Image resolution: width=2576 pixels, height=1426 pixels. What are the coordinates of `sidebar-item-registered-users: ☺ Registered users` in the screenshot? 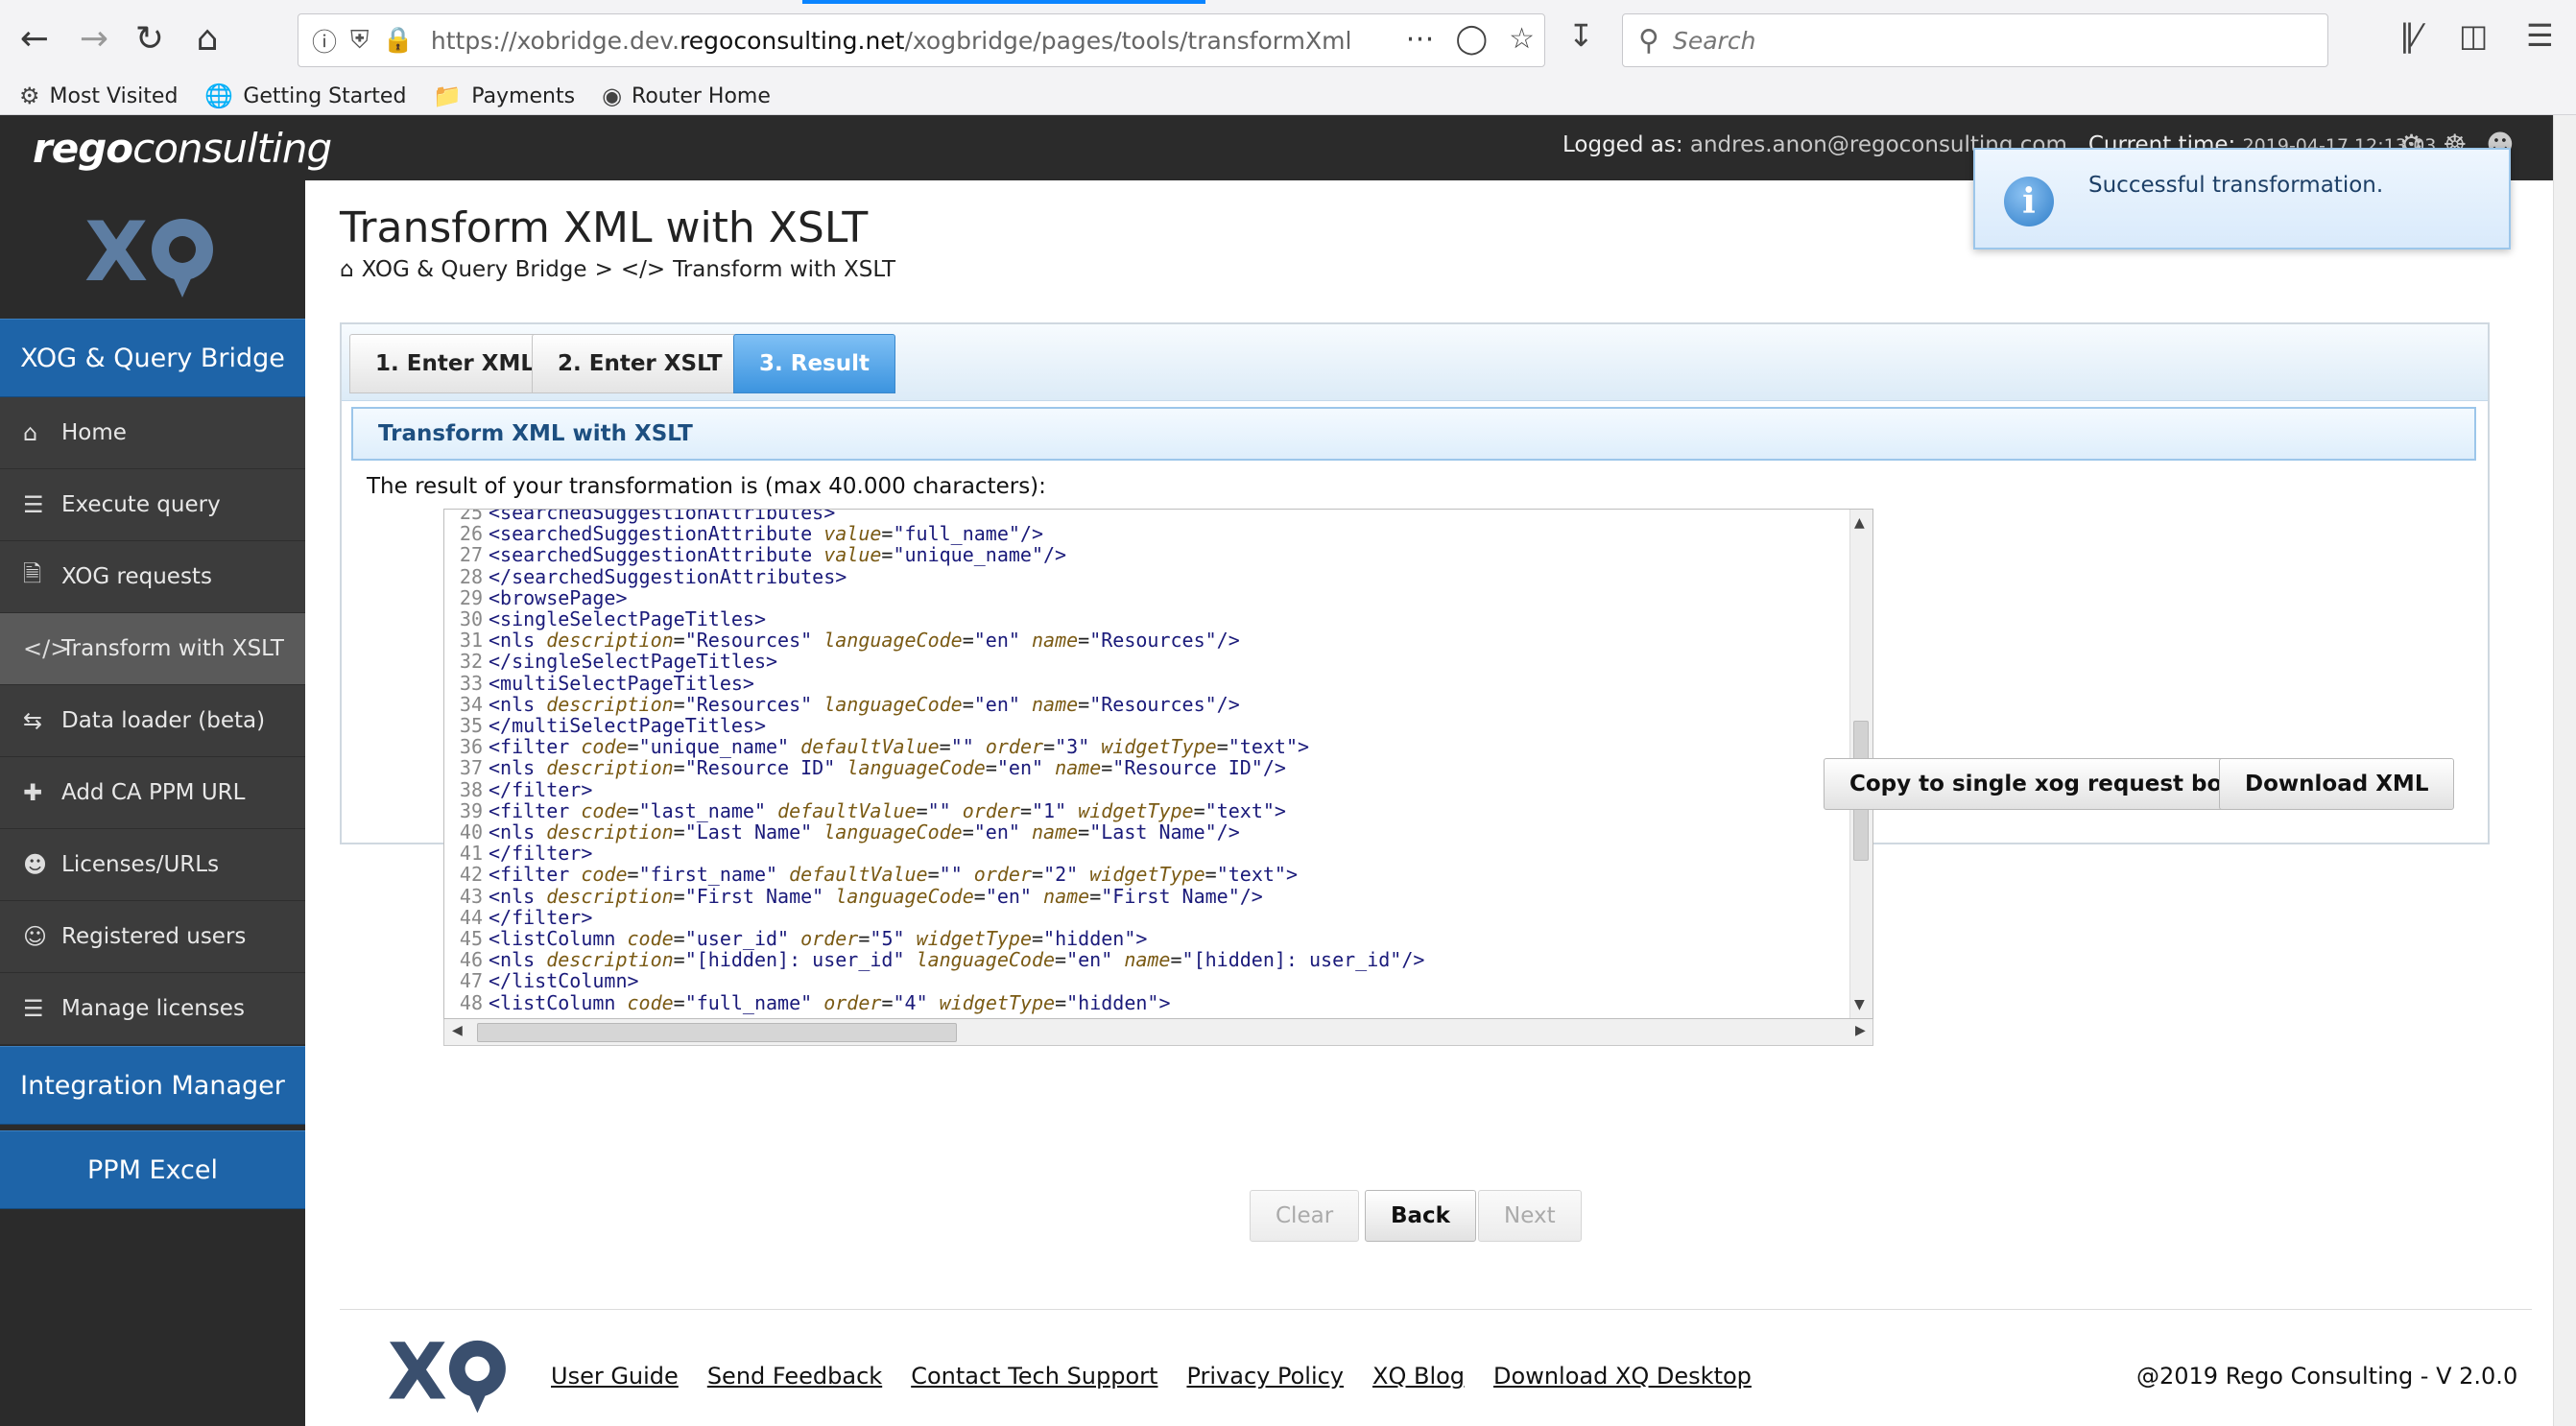 It's located at (152, 937).